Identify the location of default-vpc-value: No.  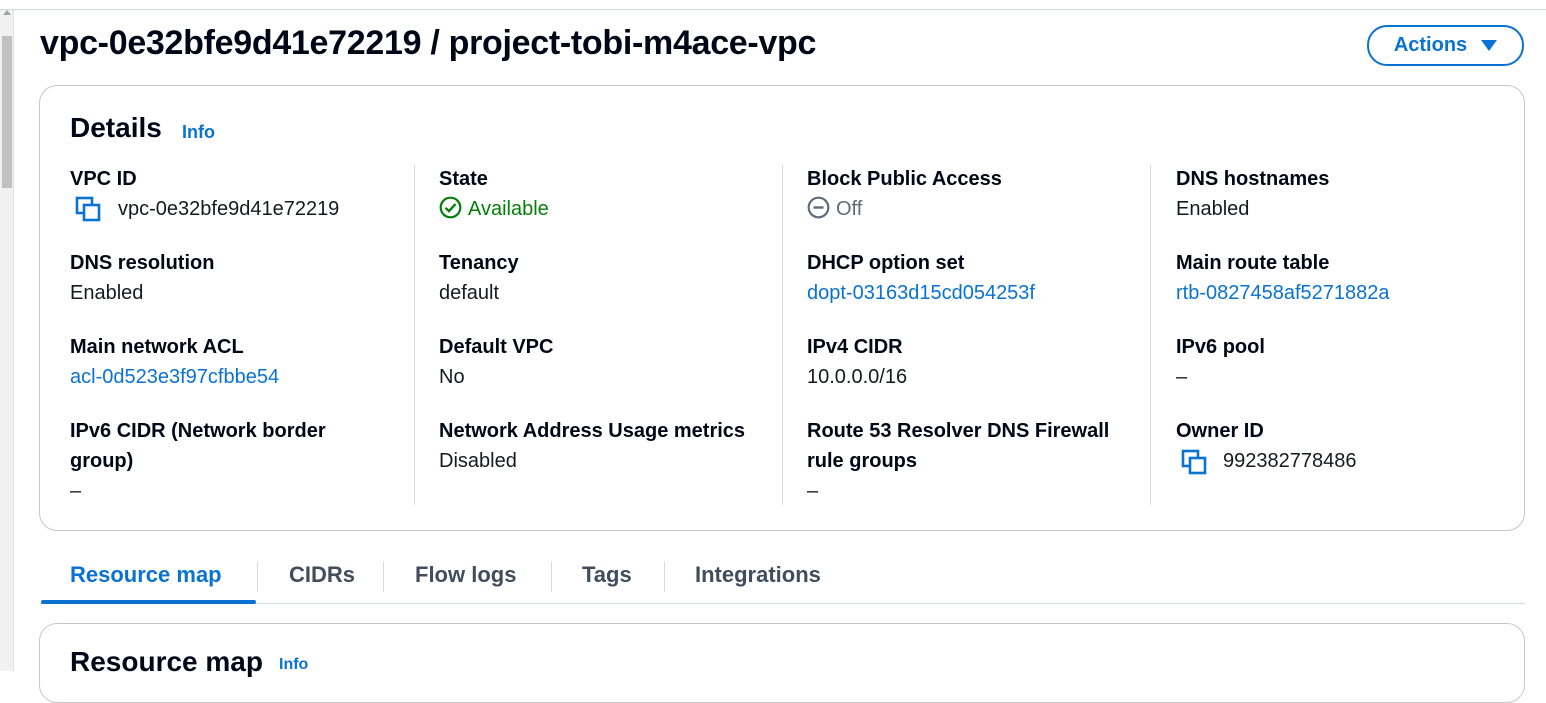
(452, 377).